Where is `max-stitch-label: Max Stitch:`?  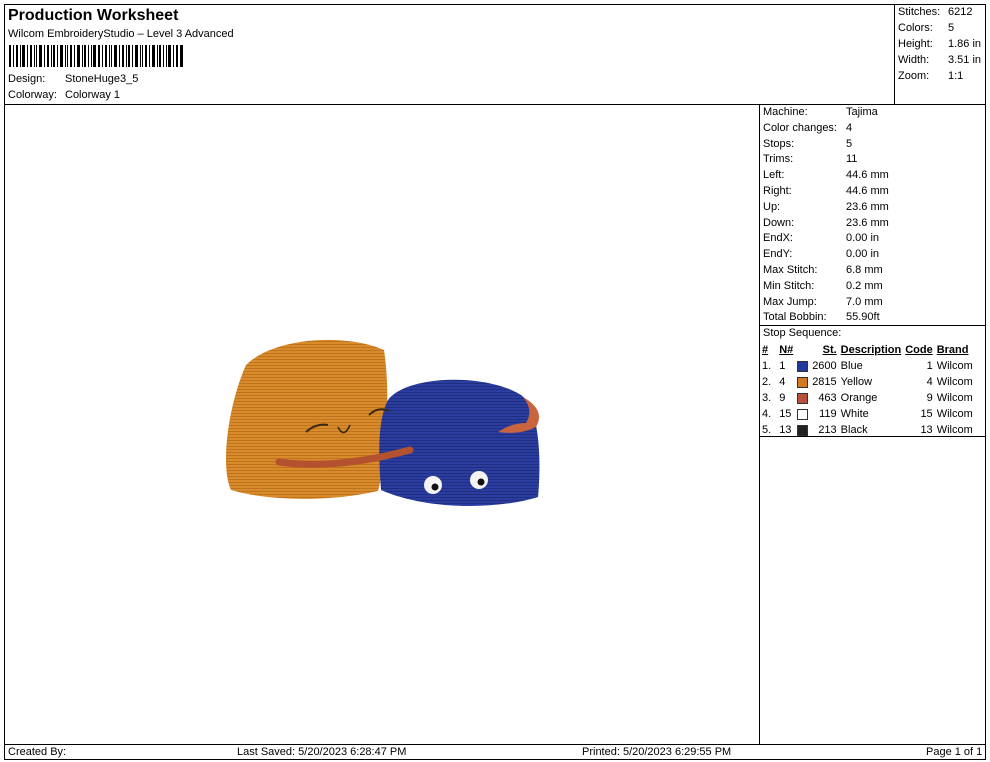
max-stitch-label: Max Stitch: is located at coordinates (790, 270).